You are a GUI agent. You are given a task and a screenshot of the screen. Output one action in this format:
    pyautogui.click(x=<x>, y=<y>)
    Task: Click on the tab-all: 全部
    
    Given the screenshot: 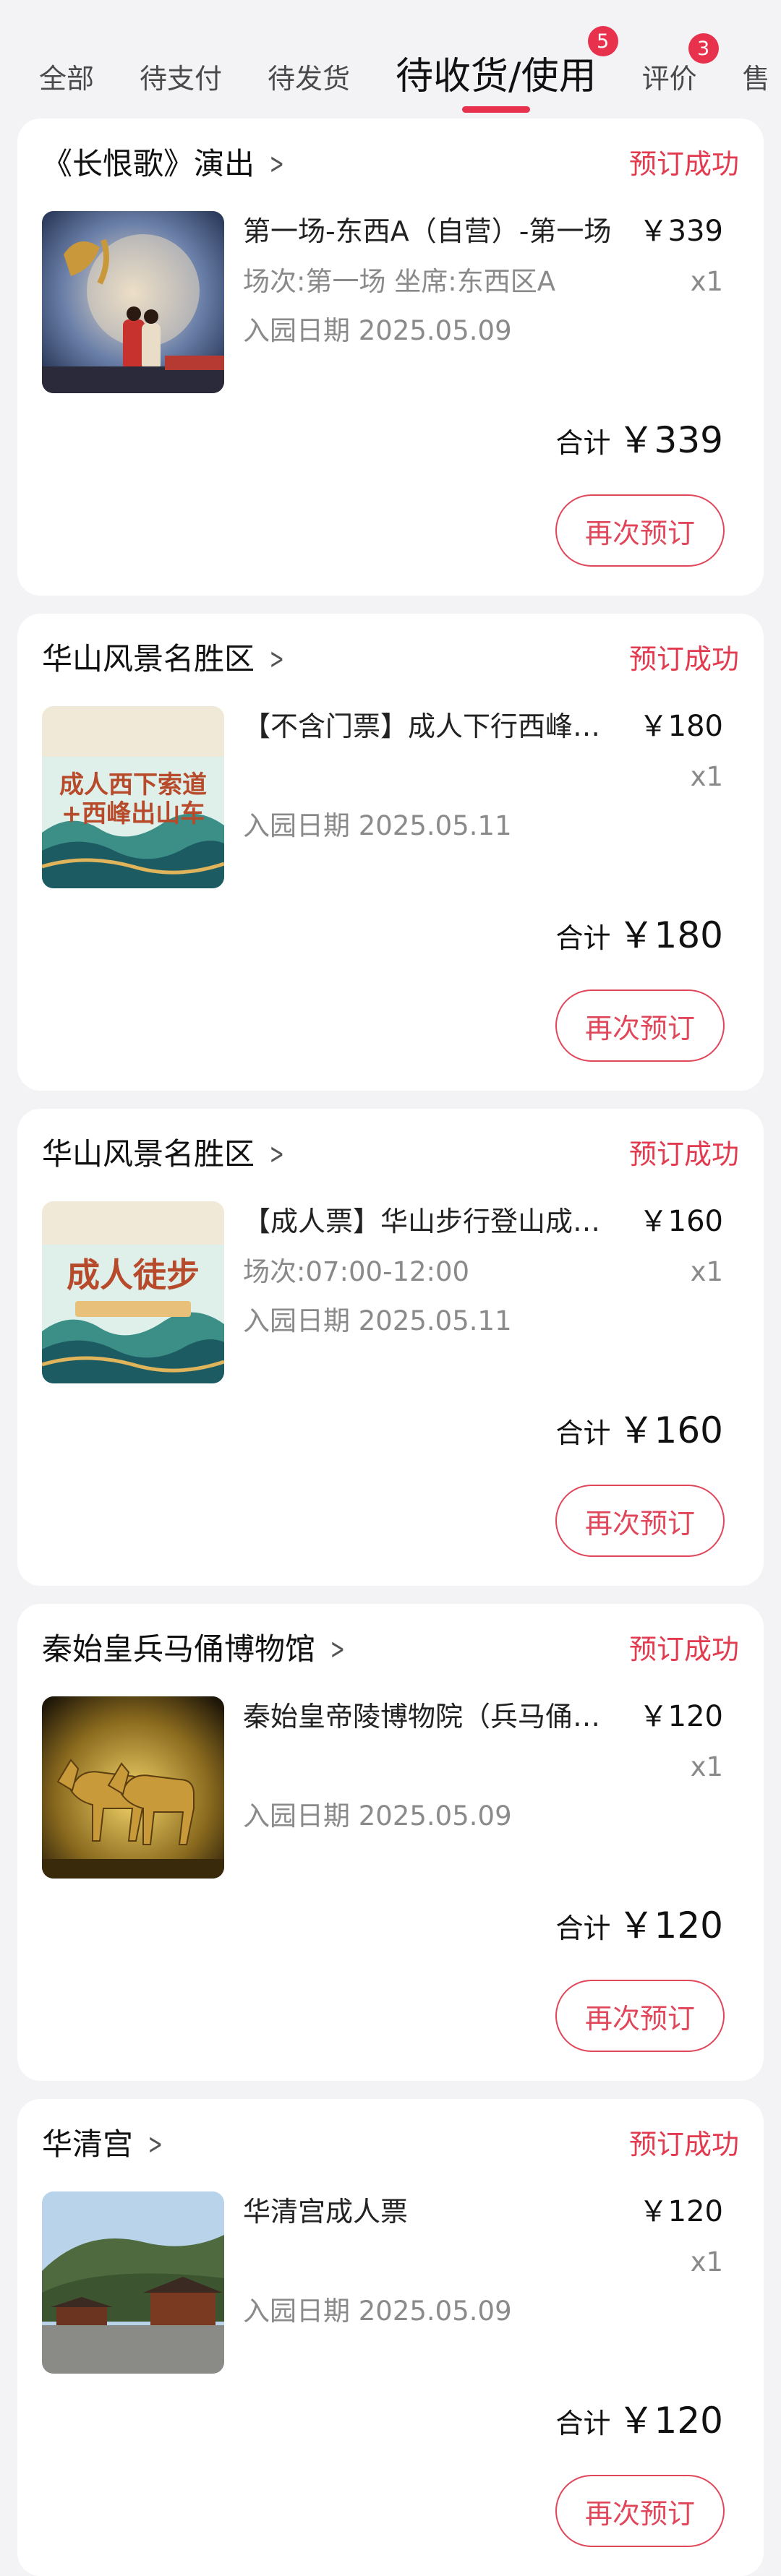 What is the action you would take?
    pyautogui.click(x=66, y=91)
    